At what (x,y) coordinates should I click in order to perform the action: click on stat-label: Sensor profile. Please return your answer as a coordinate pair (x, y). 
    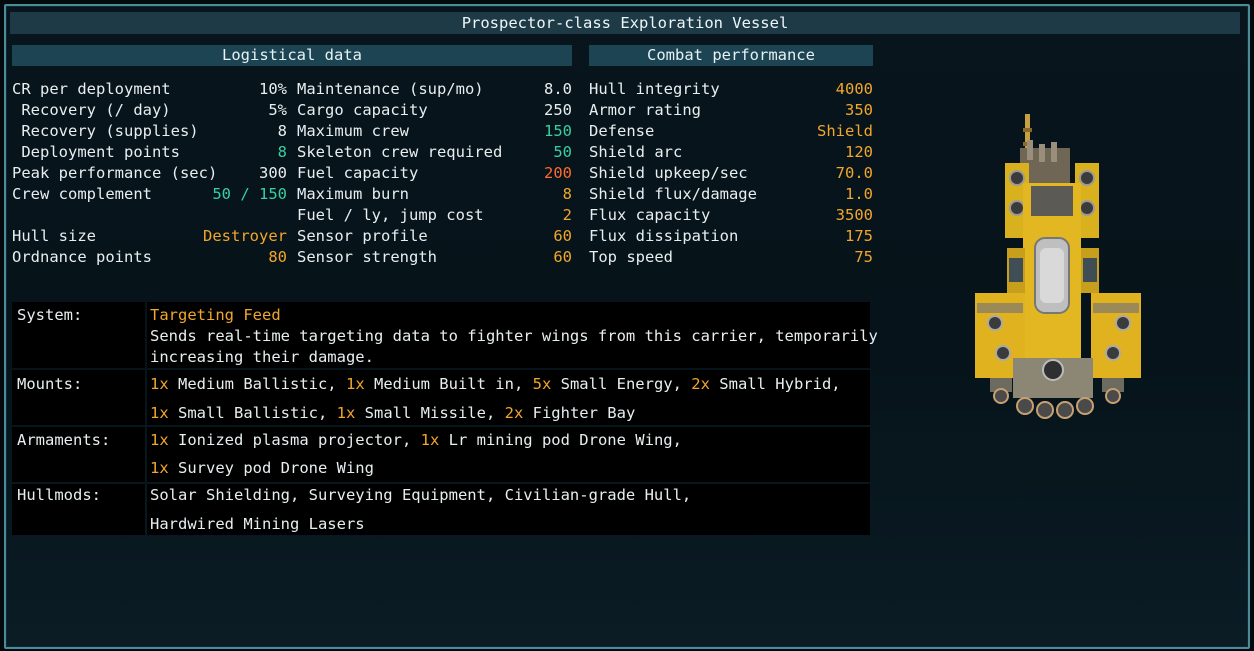
    Looking at the image, I should click on (362, 236).